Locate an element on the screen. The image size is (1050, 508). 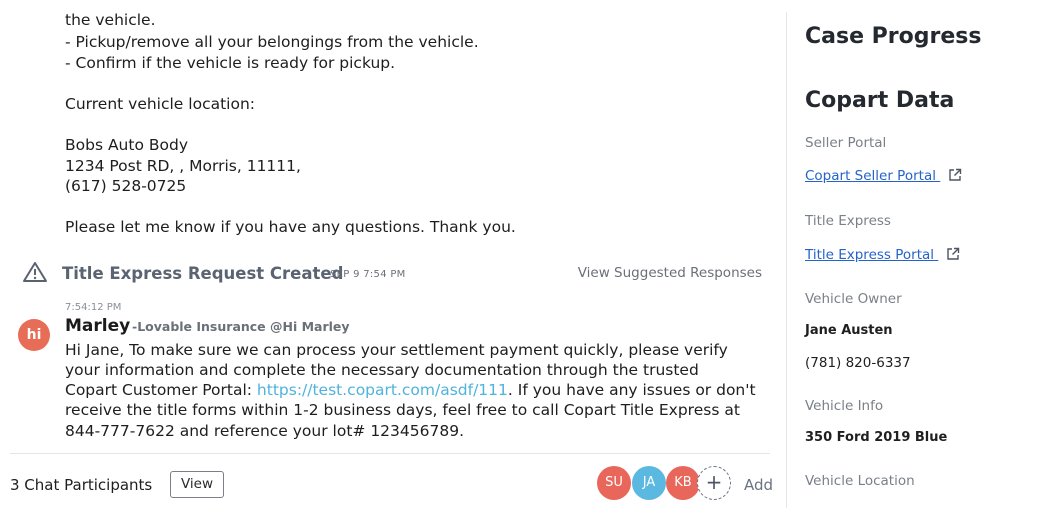
message-text-line: Bobs Auto Body is located at coordinates (127, 145).